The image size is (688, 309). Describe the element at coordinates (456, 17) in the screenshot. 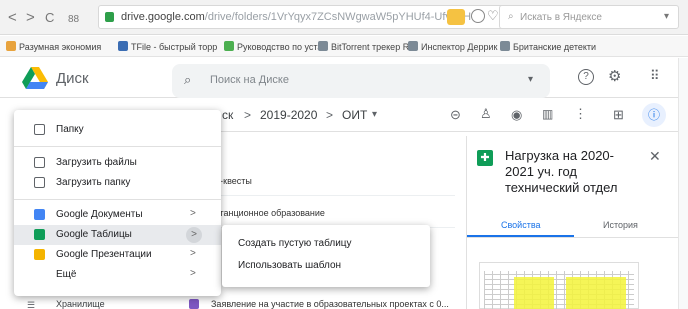

I see `shield-icon` at that location.